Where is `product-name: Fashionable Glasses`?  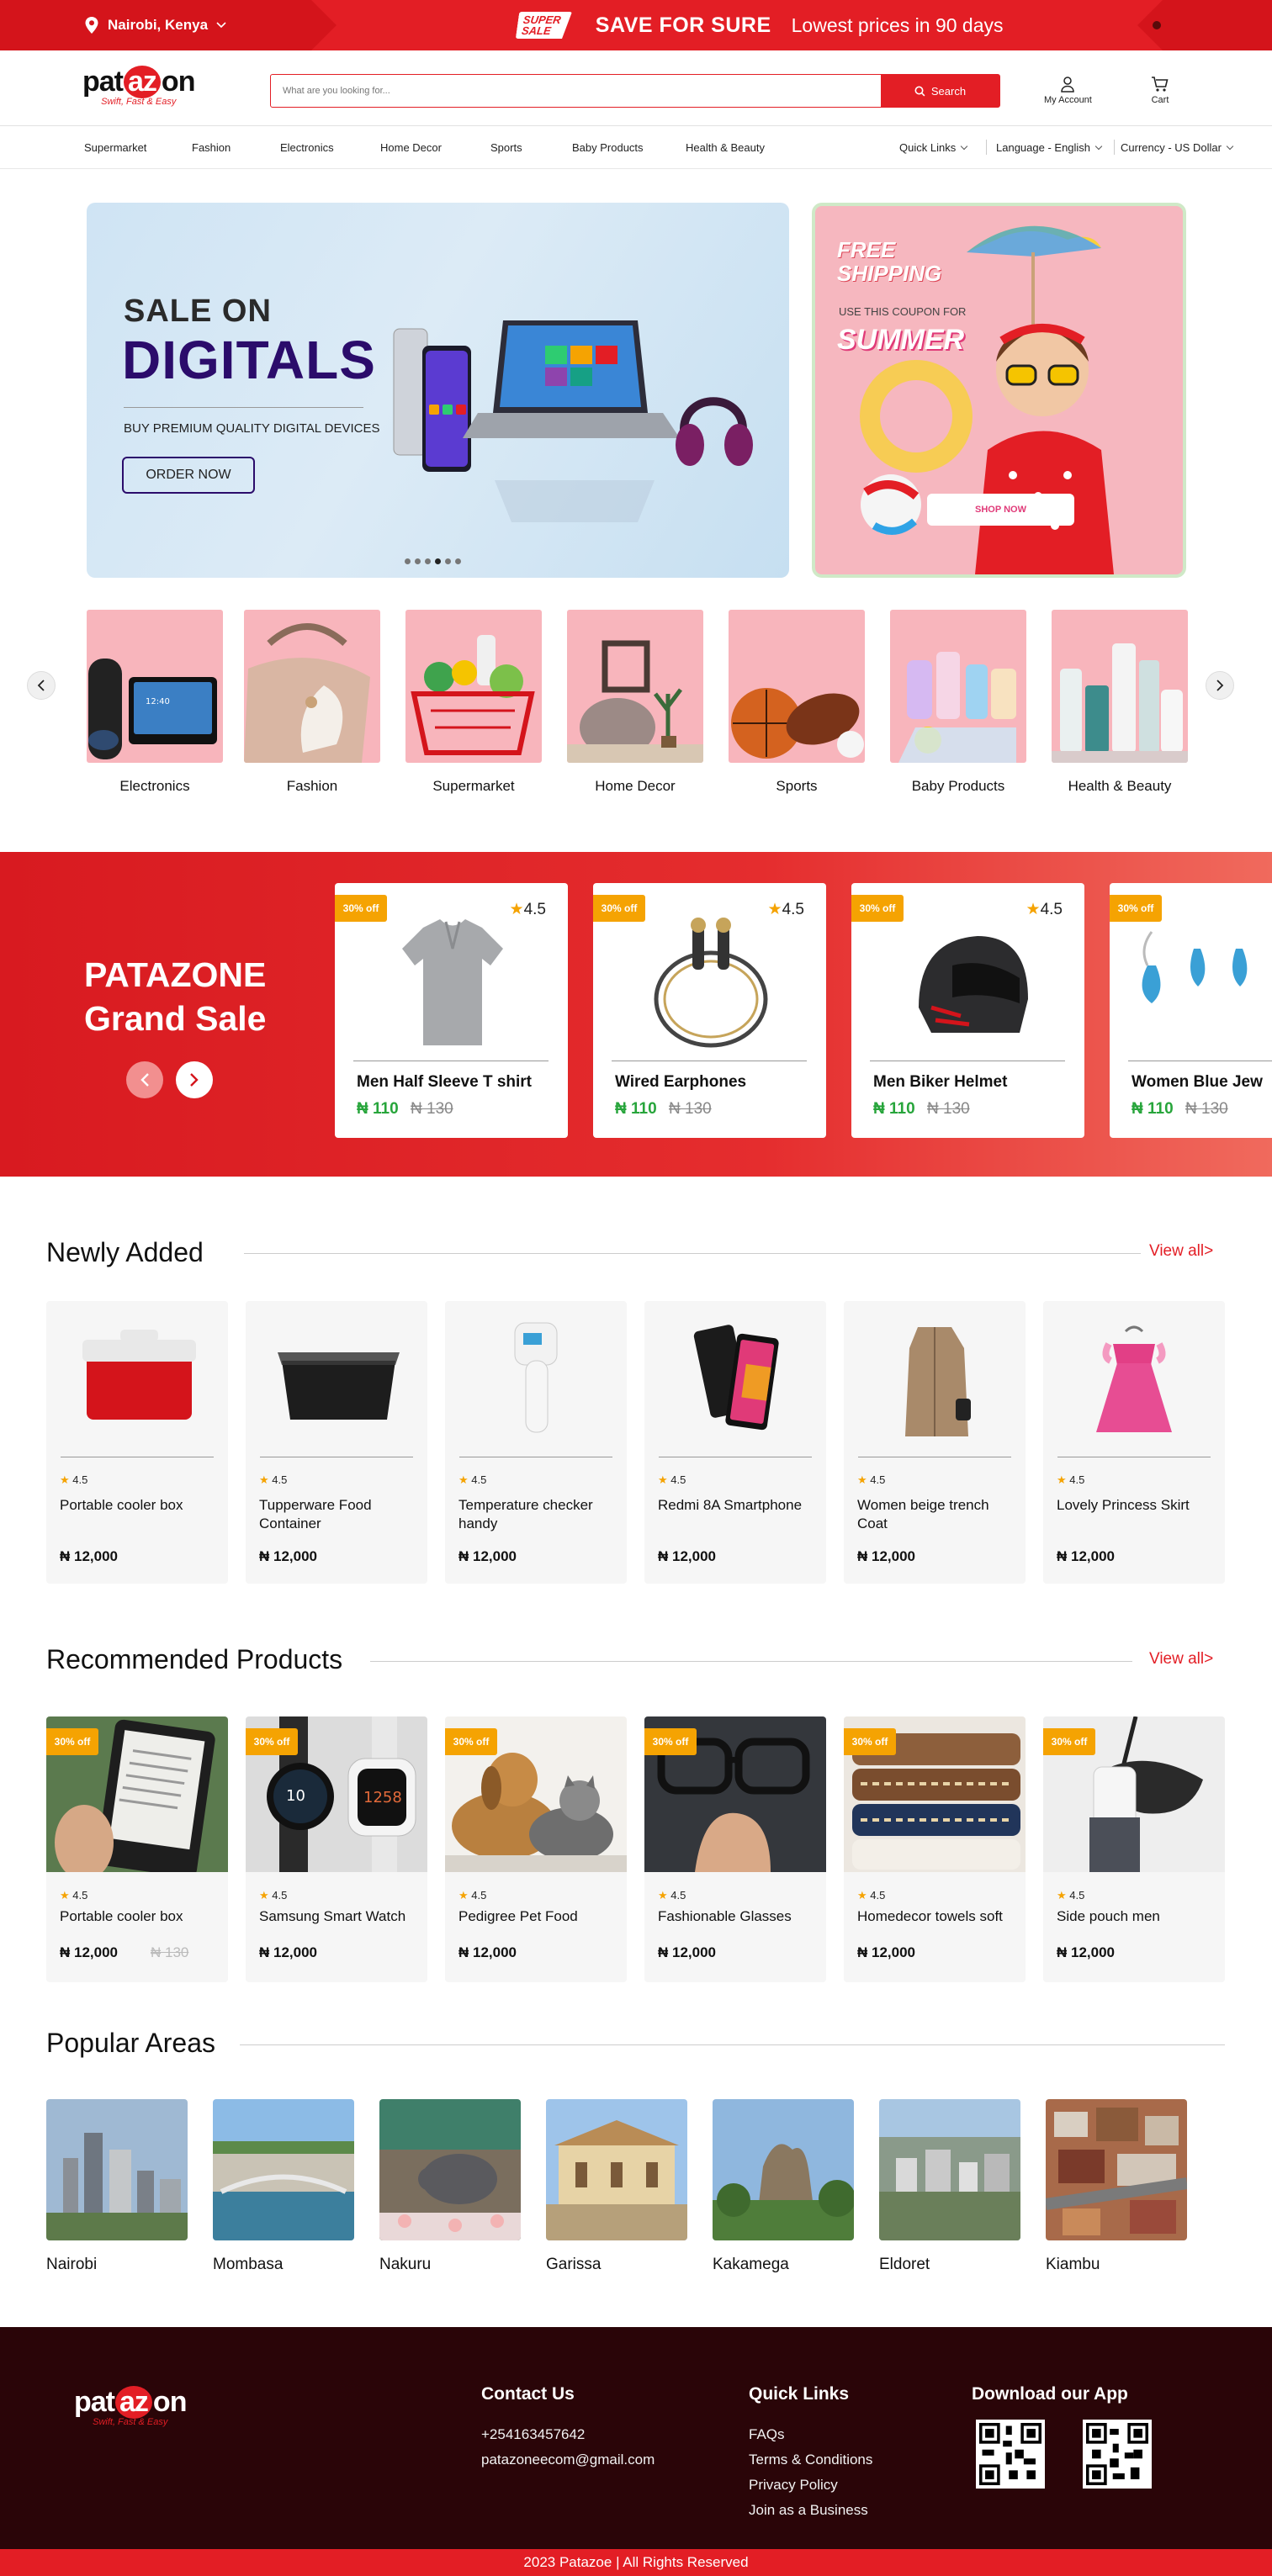 product-name: Fashionable Glasses is located at coordinates (725, 1916).